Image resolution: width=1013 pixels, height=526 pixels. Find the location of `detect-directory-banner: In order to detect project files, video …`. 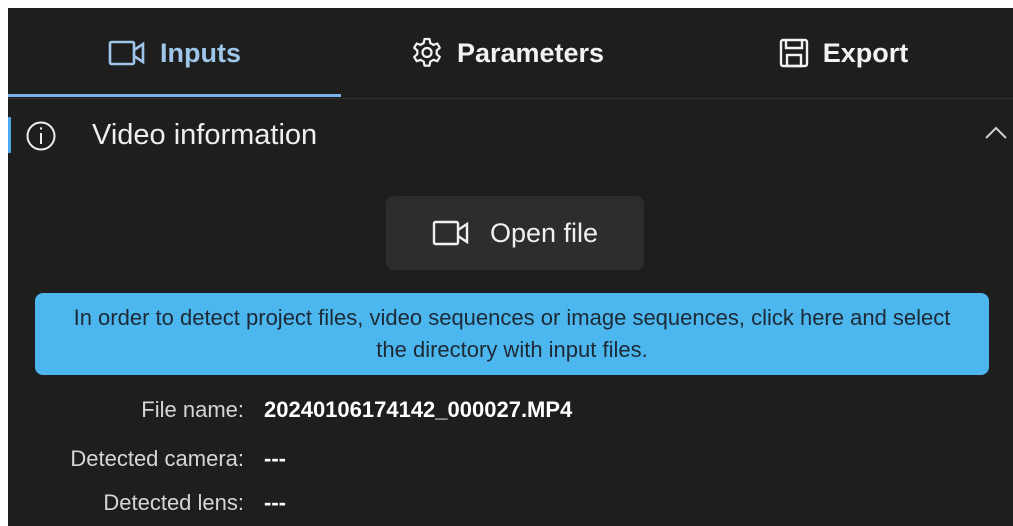

detect-directory-banner: In order to detect project files, video … is located at coordinates (512, 334).